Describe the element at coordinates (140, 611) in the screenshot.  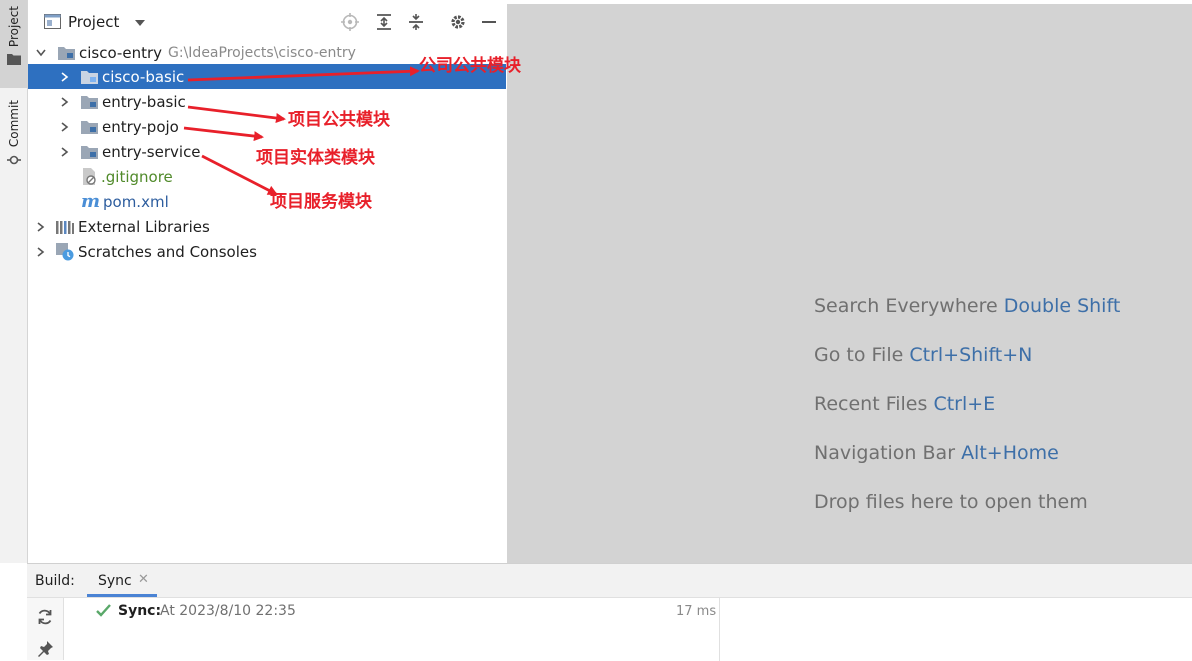
I see `sync-status-label: Sync:` at that location.